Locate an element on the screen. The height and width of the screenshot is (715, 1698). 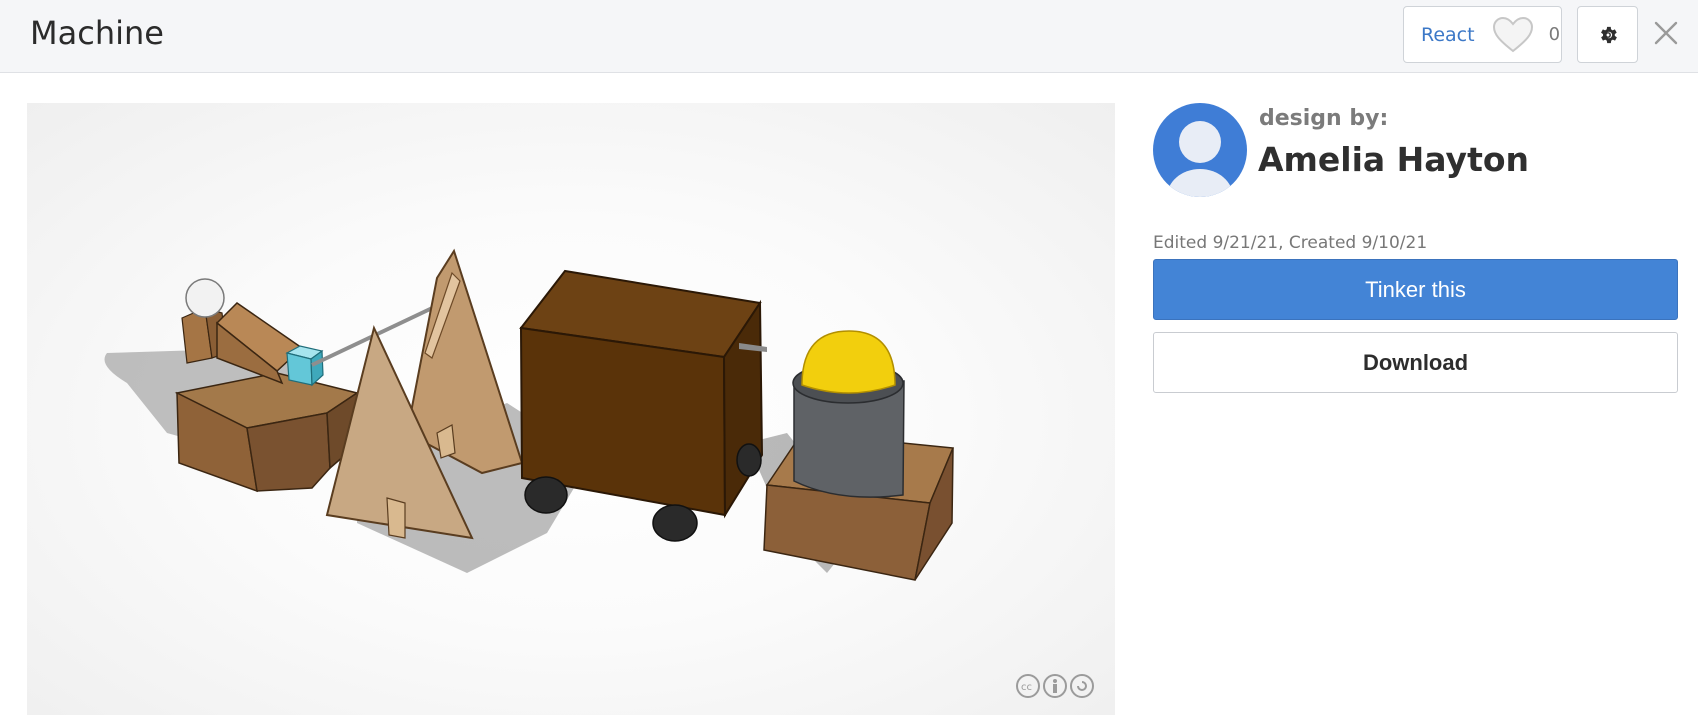
blue-cube is located at coordinates (304, 366).